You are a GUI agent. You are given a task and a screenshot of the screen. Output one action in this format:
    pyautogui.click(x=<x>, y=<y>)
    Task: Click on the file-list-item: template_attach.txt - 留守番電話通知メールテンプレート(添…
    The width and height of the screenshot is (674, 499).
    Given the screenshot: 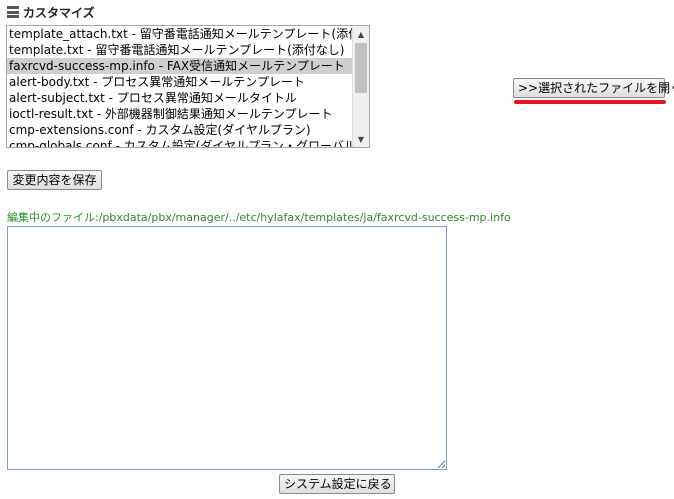 What is the action you would take?
    pyautogui.click(x=179, y=34)
    